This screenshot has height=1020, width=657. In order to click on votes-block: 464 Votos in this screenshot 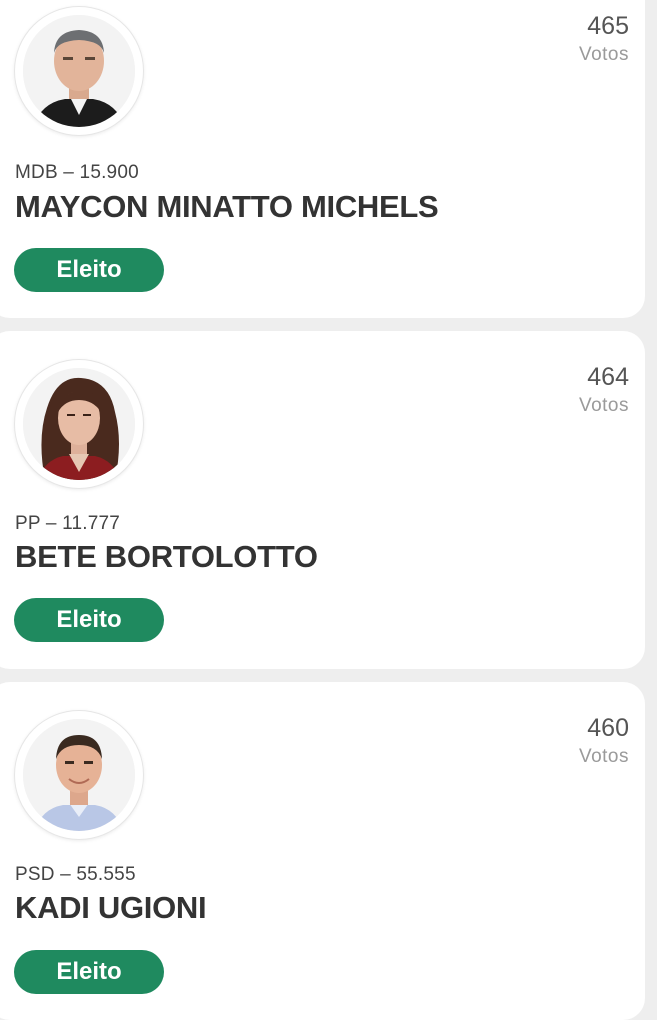, I will do `click(604, 390)`.